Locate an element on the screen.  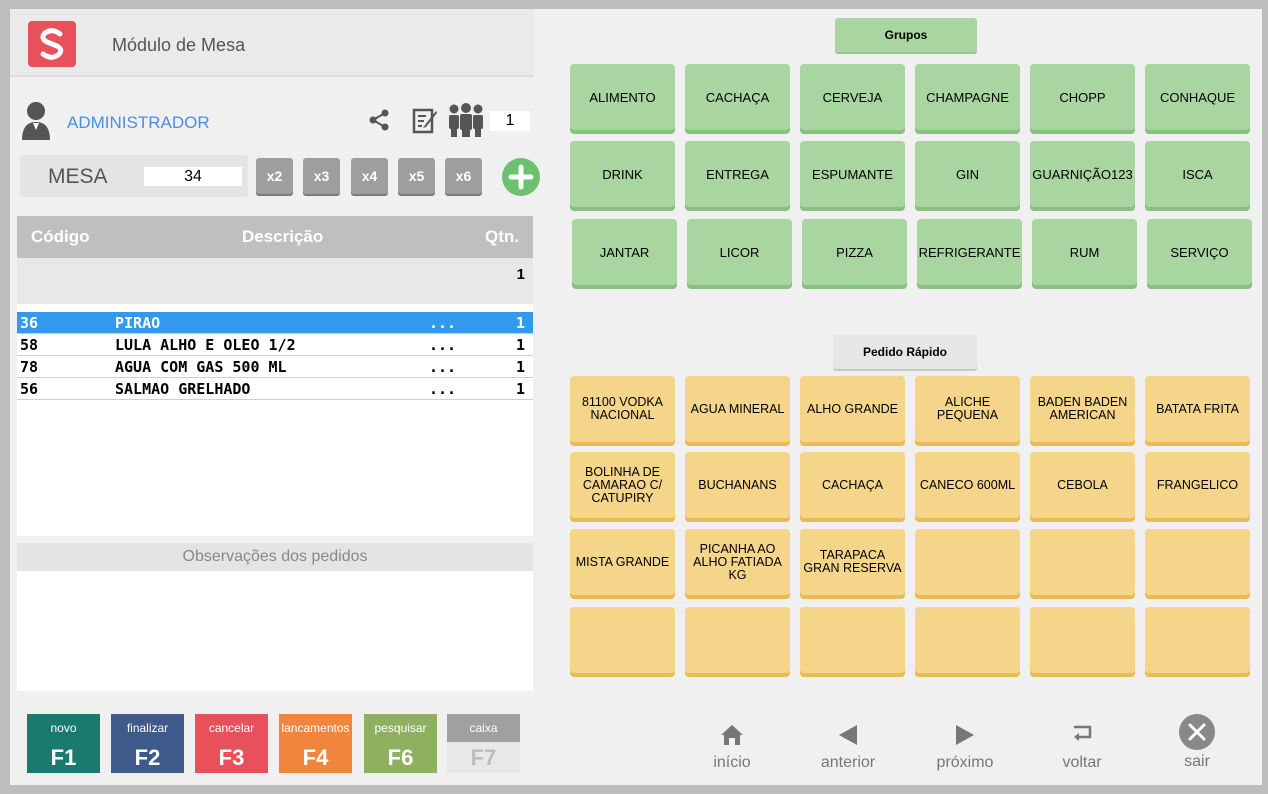
groups-title-button: Grupos is located at coordinates (906, 35).